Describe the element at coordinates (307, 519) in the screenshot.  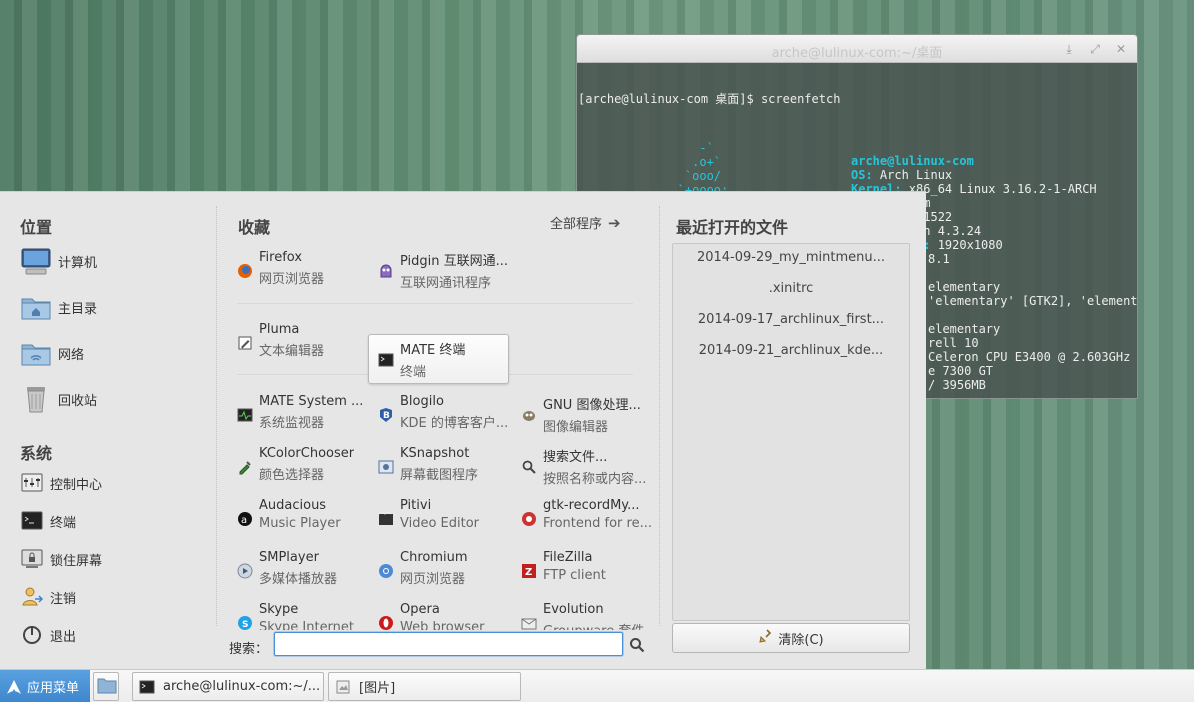
I see `app-launcher-audacious: a Audacious Music Player` at that location.